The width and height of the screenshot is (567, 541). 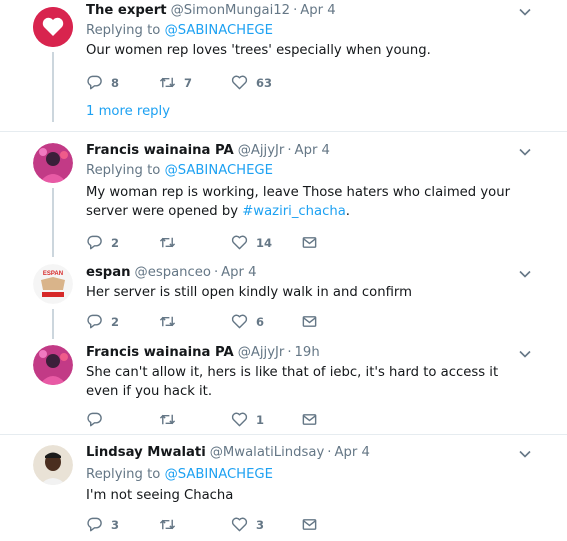 I want to click on like-count: 1, so click(x=260, y=419).